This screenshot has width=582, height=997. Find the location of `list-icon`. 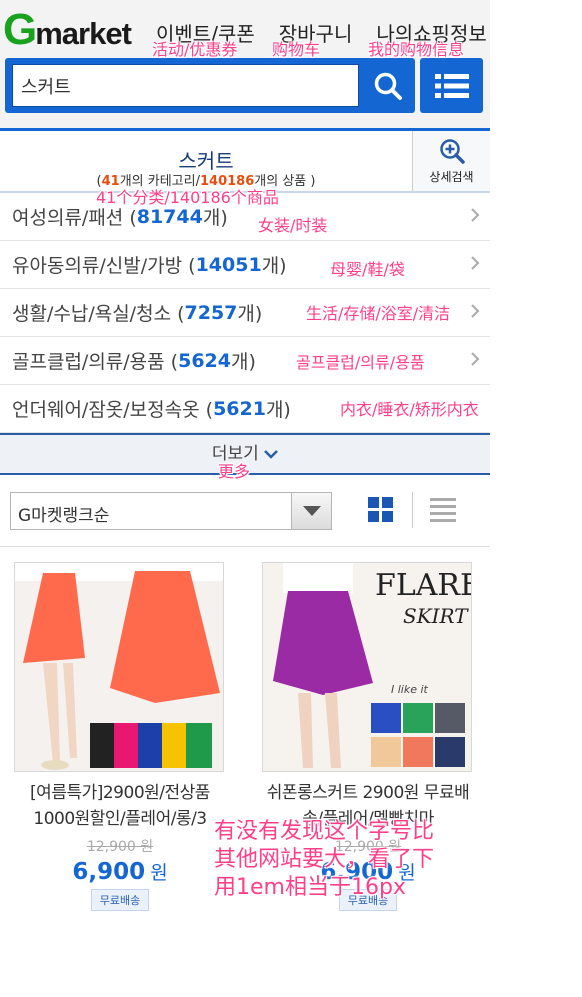

list-icon is located at coordinates (443, 510).